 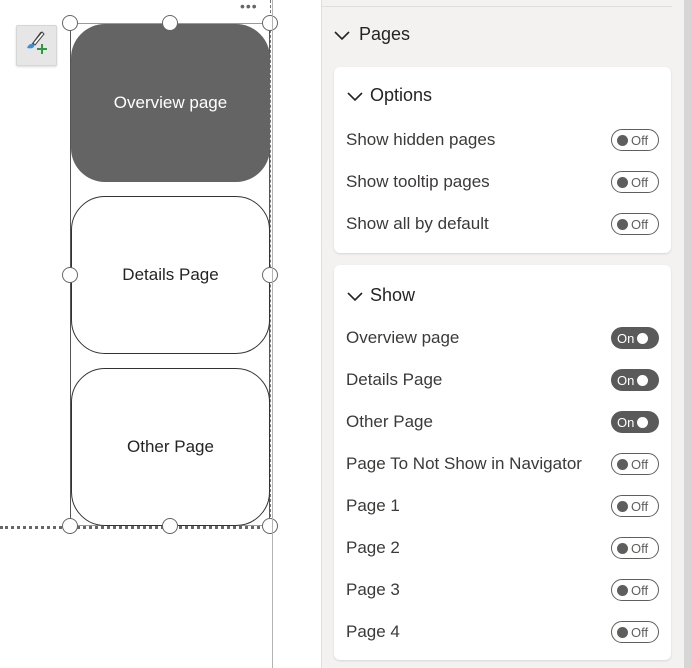 What do you see at coordinates (502, 590) in the screenshot?
I see `page-row: Page 3 Off` at bounding box center [502, 590].